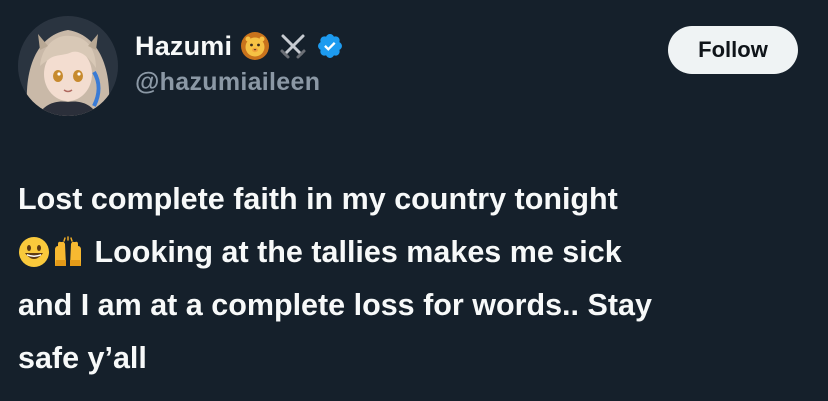 The width and height of the screenshot is (828, 401). I want to click on crossed-swords-icon, so click(293, 46).